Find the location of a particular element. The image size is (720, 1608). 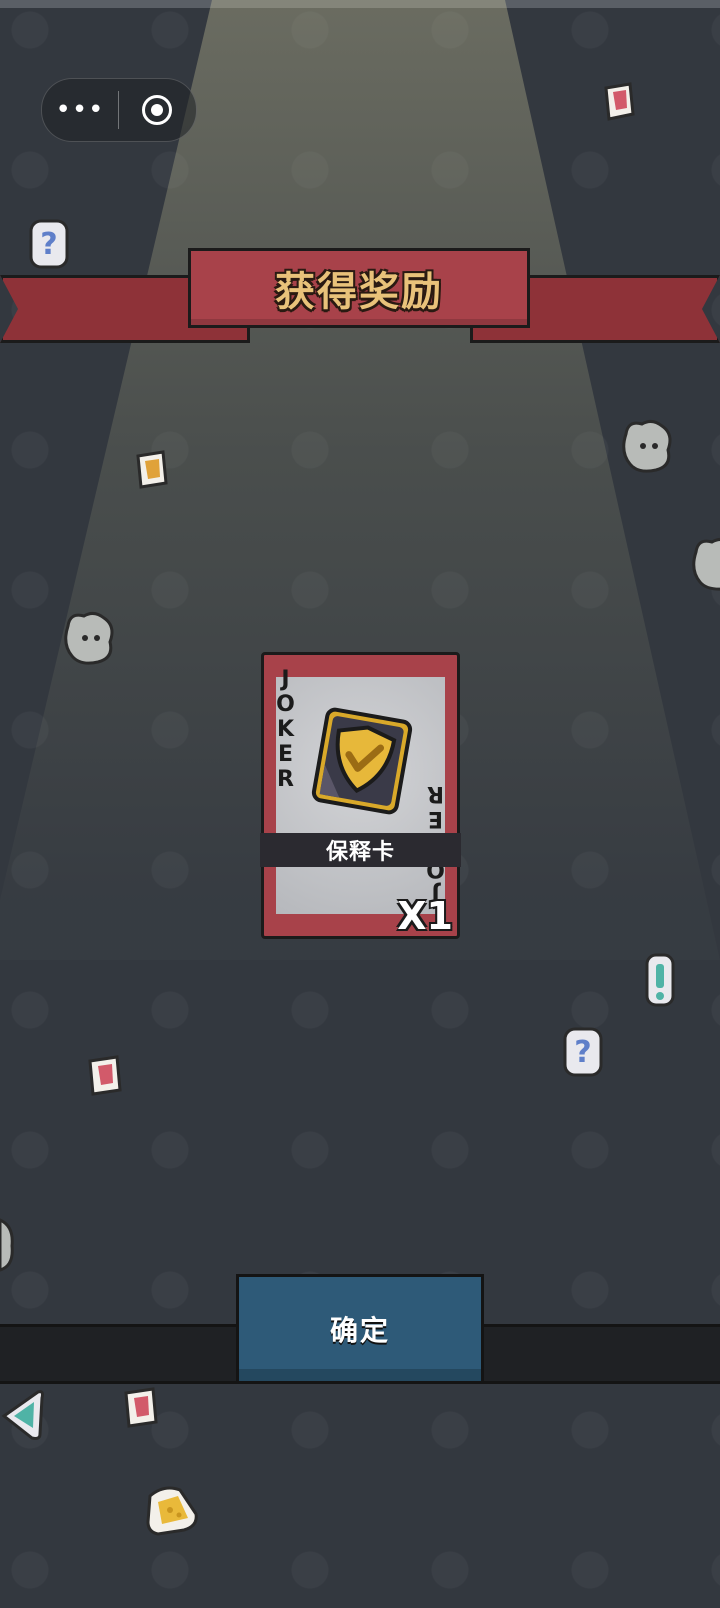

card-name: 保释卡 is located at coordinates (360, 852).